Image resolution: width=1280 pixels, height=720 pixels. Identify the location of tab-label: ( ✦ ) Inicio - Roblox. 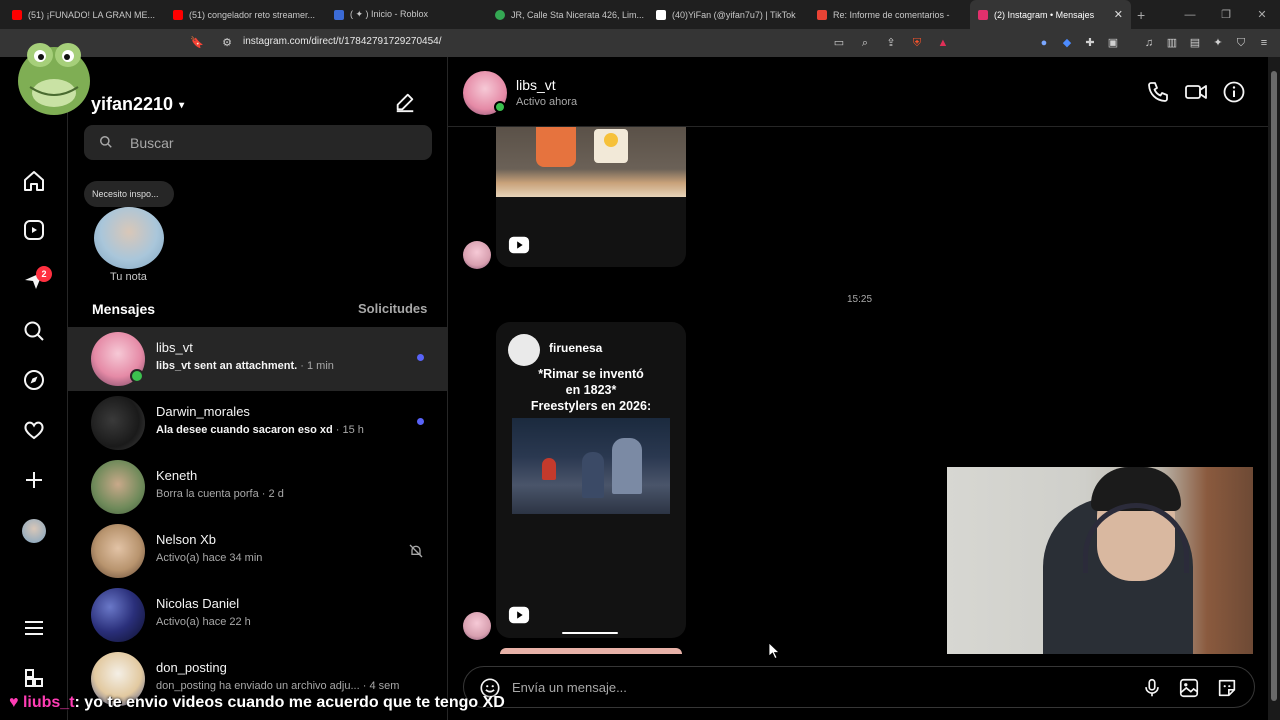
(389, 14).